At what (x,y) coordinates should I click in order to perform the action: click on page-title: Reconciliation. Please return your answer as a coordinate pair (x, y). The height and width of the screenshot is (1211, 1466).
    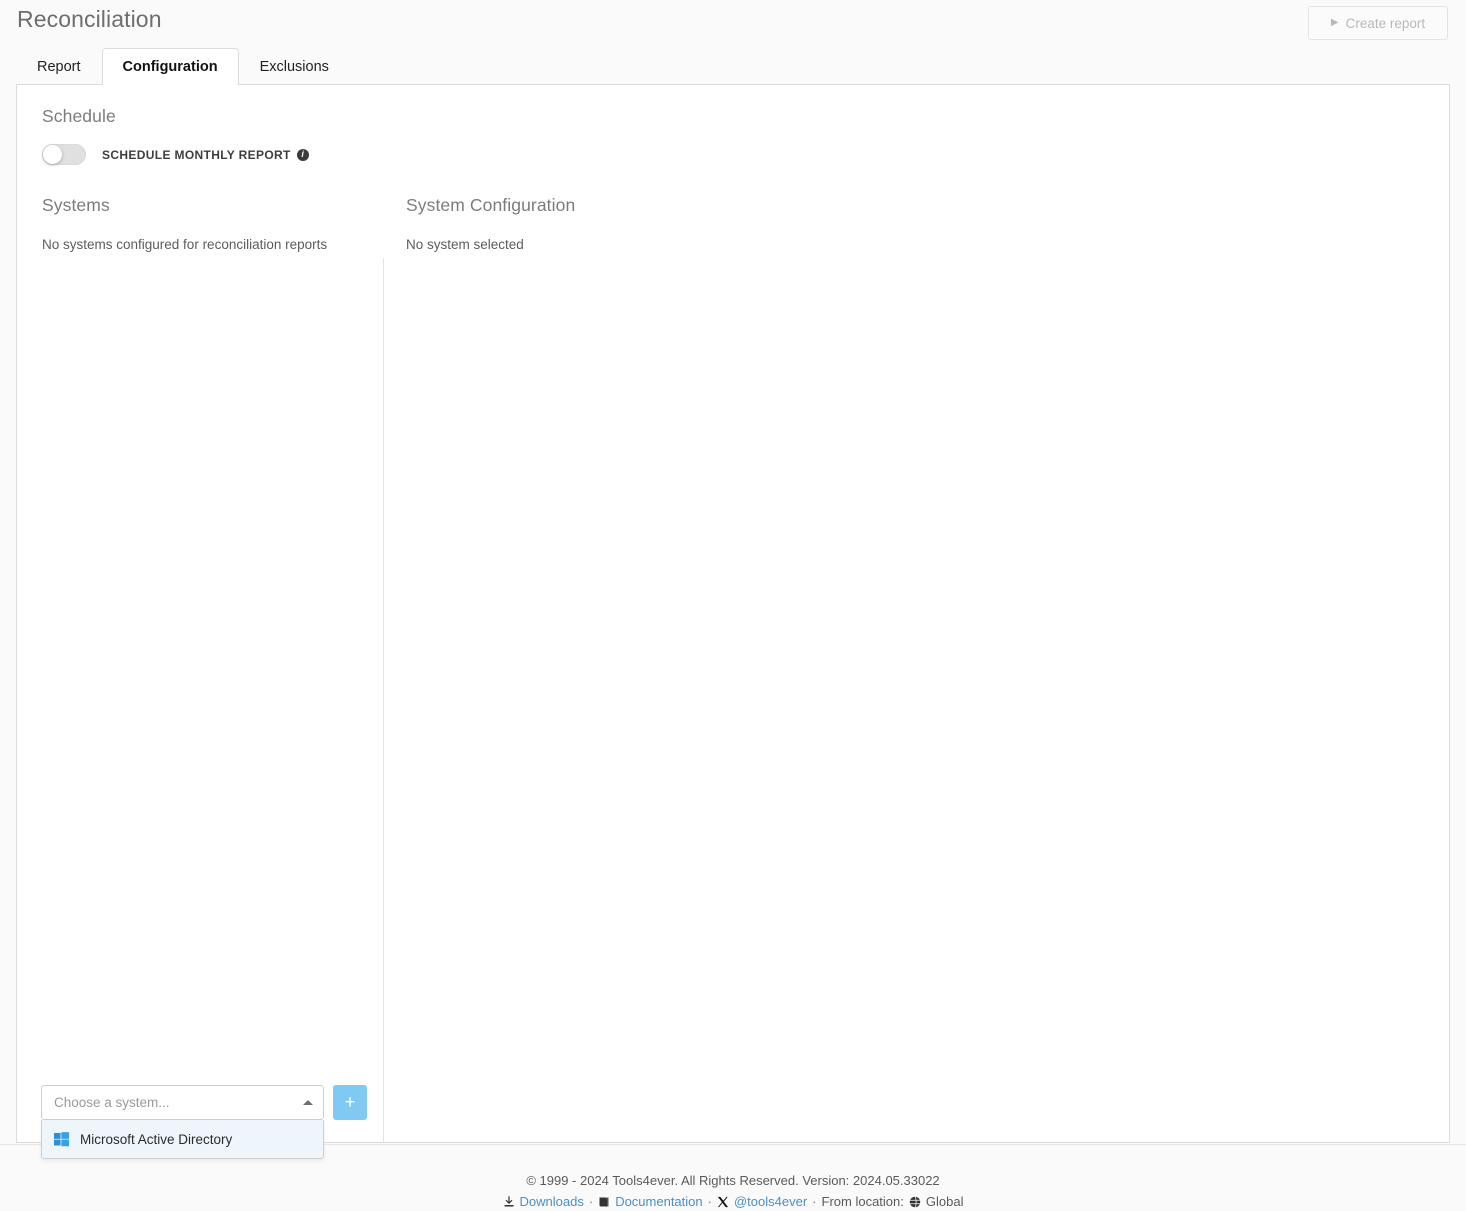
    Looking at the image, I should click on (89, 19).